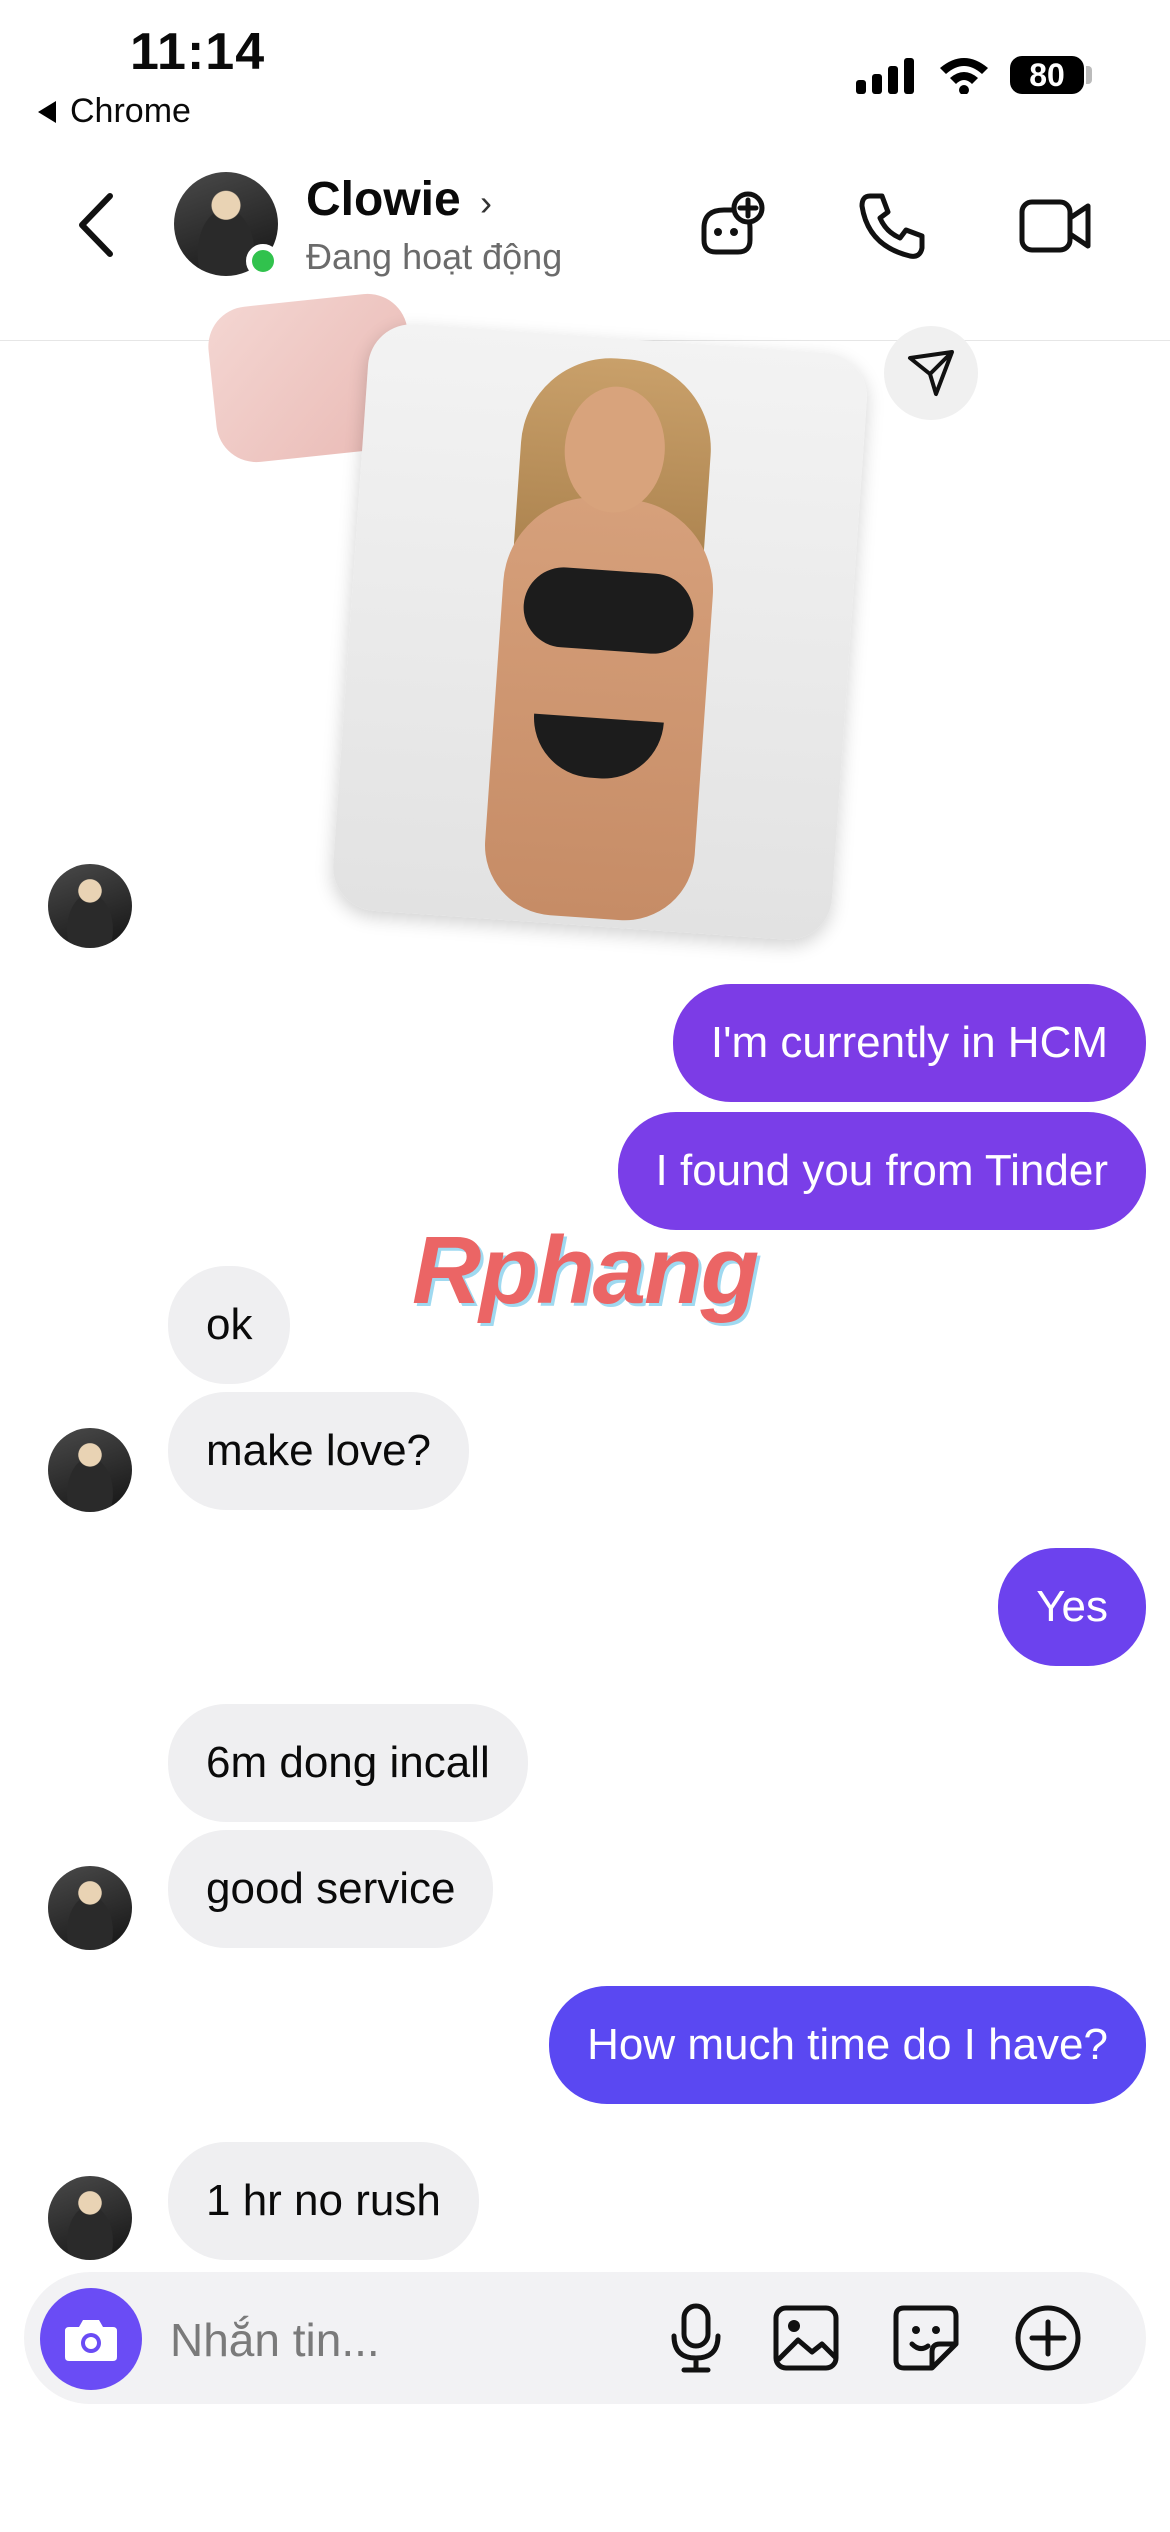 The width and height of the screenshot is (1170, 2532). Describe the element at coordinates (263, 261) in the screenshot. I see `online-status-dot` at that location.